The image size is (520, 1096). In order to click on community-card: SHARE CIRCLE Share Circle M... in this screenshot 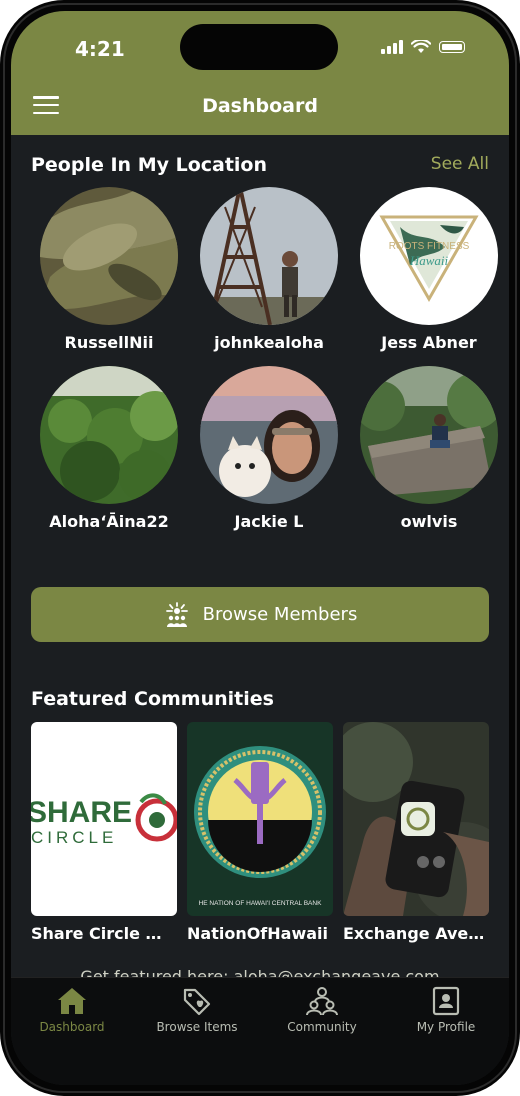, I will do `click(104, 832)`.